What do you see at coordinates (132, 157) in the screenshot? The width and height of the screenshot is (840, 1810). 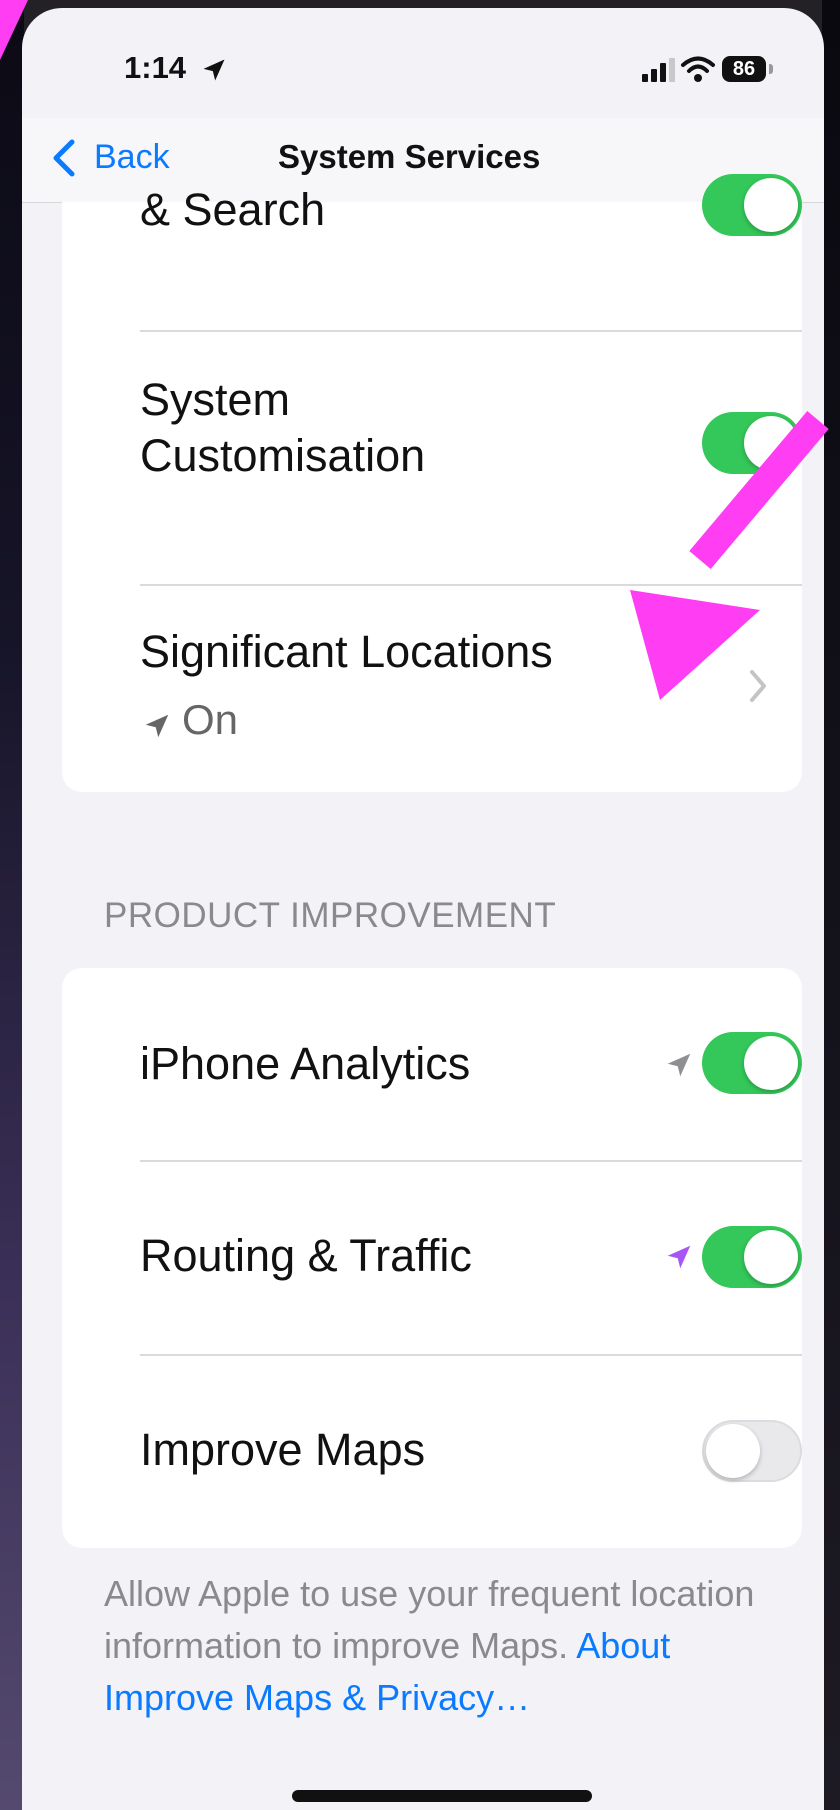 I see `back-button: Back` at bounding box center [132, 157].